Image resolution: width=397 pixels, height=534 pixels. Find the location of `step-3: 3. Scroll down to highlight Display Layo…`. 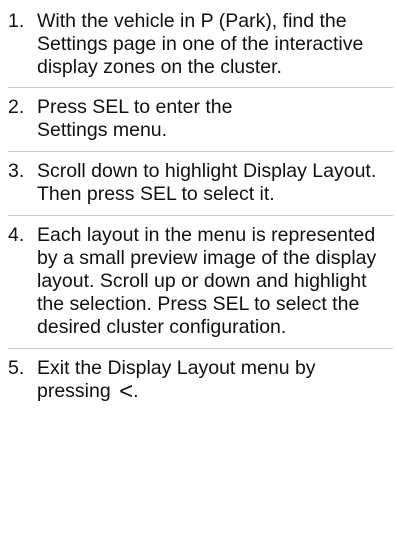

step-3: 3. Scroll down to highlight Display Layo… is located at coordinates (198, 183).